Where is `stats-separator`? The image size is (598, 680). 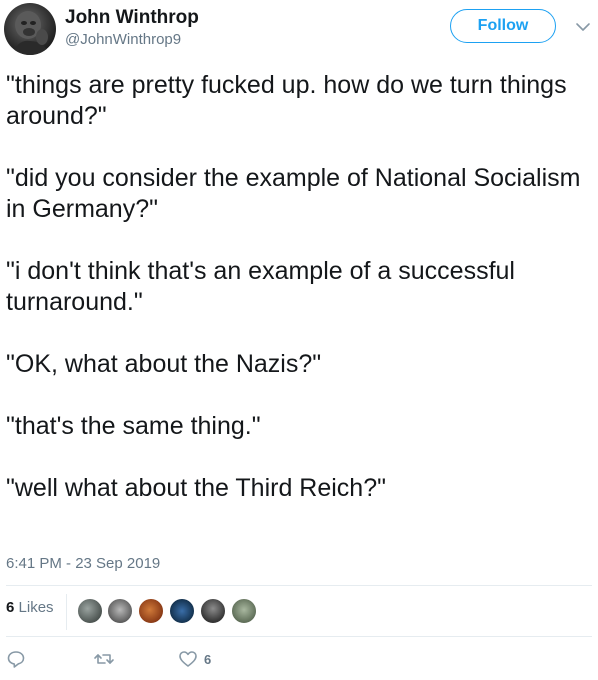 stats-separator is located at coordinates (66, 612).